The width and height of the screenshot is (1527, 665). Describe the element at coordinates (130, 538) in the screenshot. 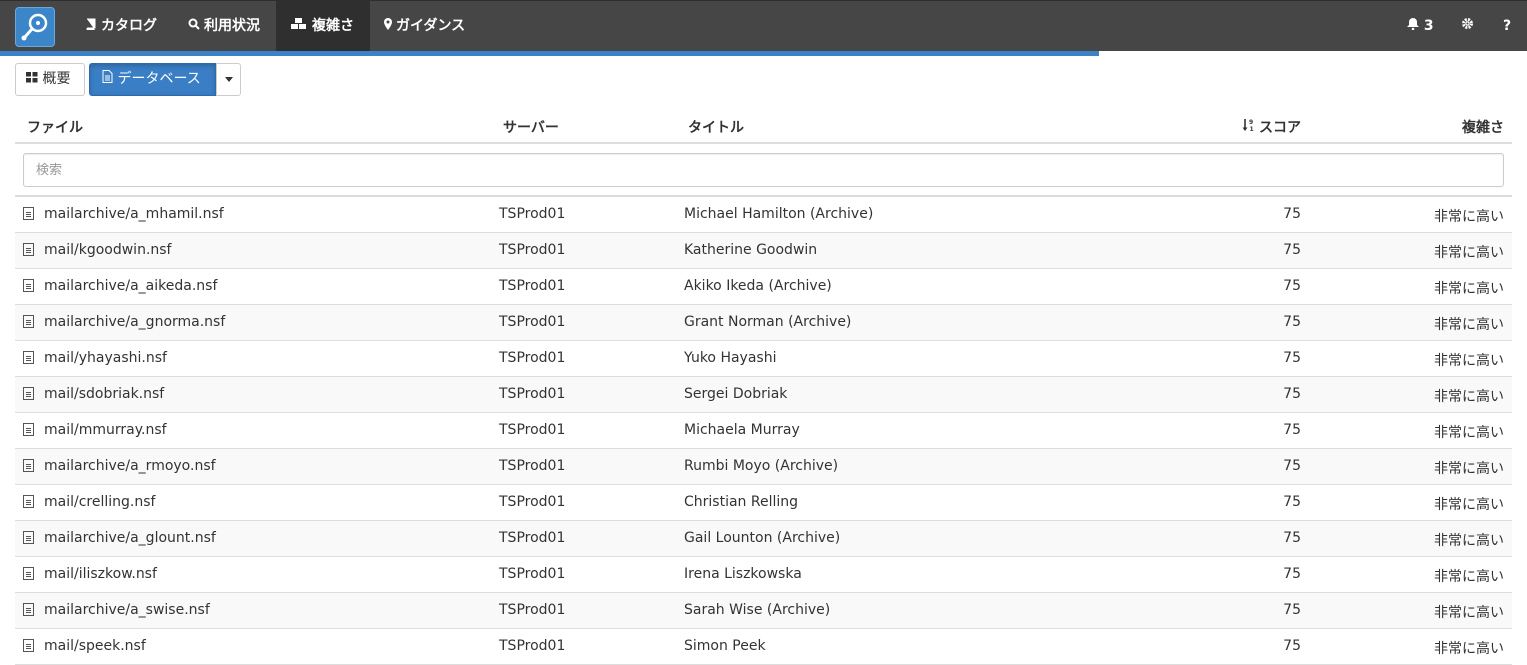

I see `file-name: mailarchive/a_glount.nsf` at that location.